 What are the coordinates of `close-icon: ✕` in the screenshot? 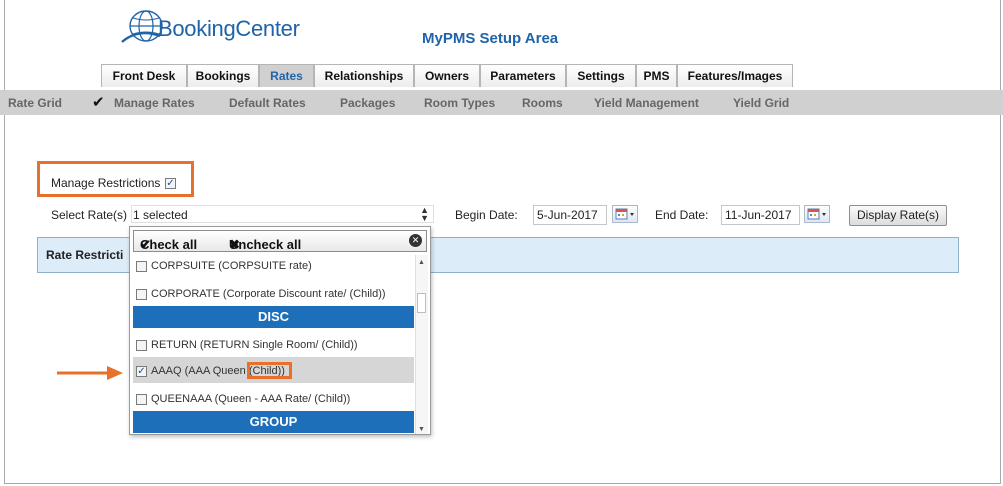 It's located at (415, 240).